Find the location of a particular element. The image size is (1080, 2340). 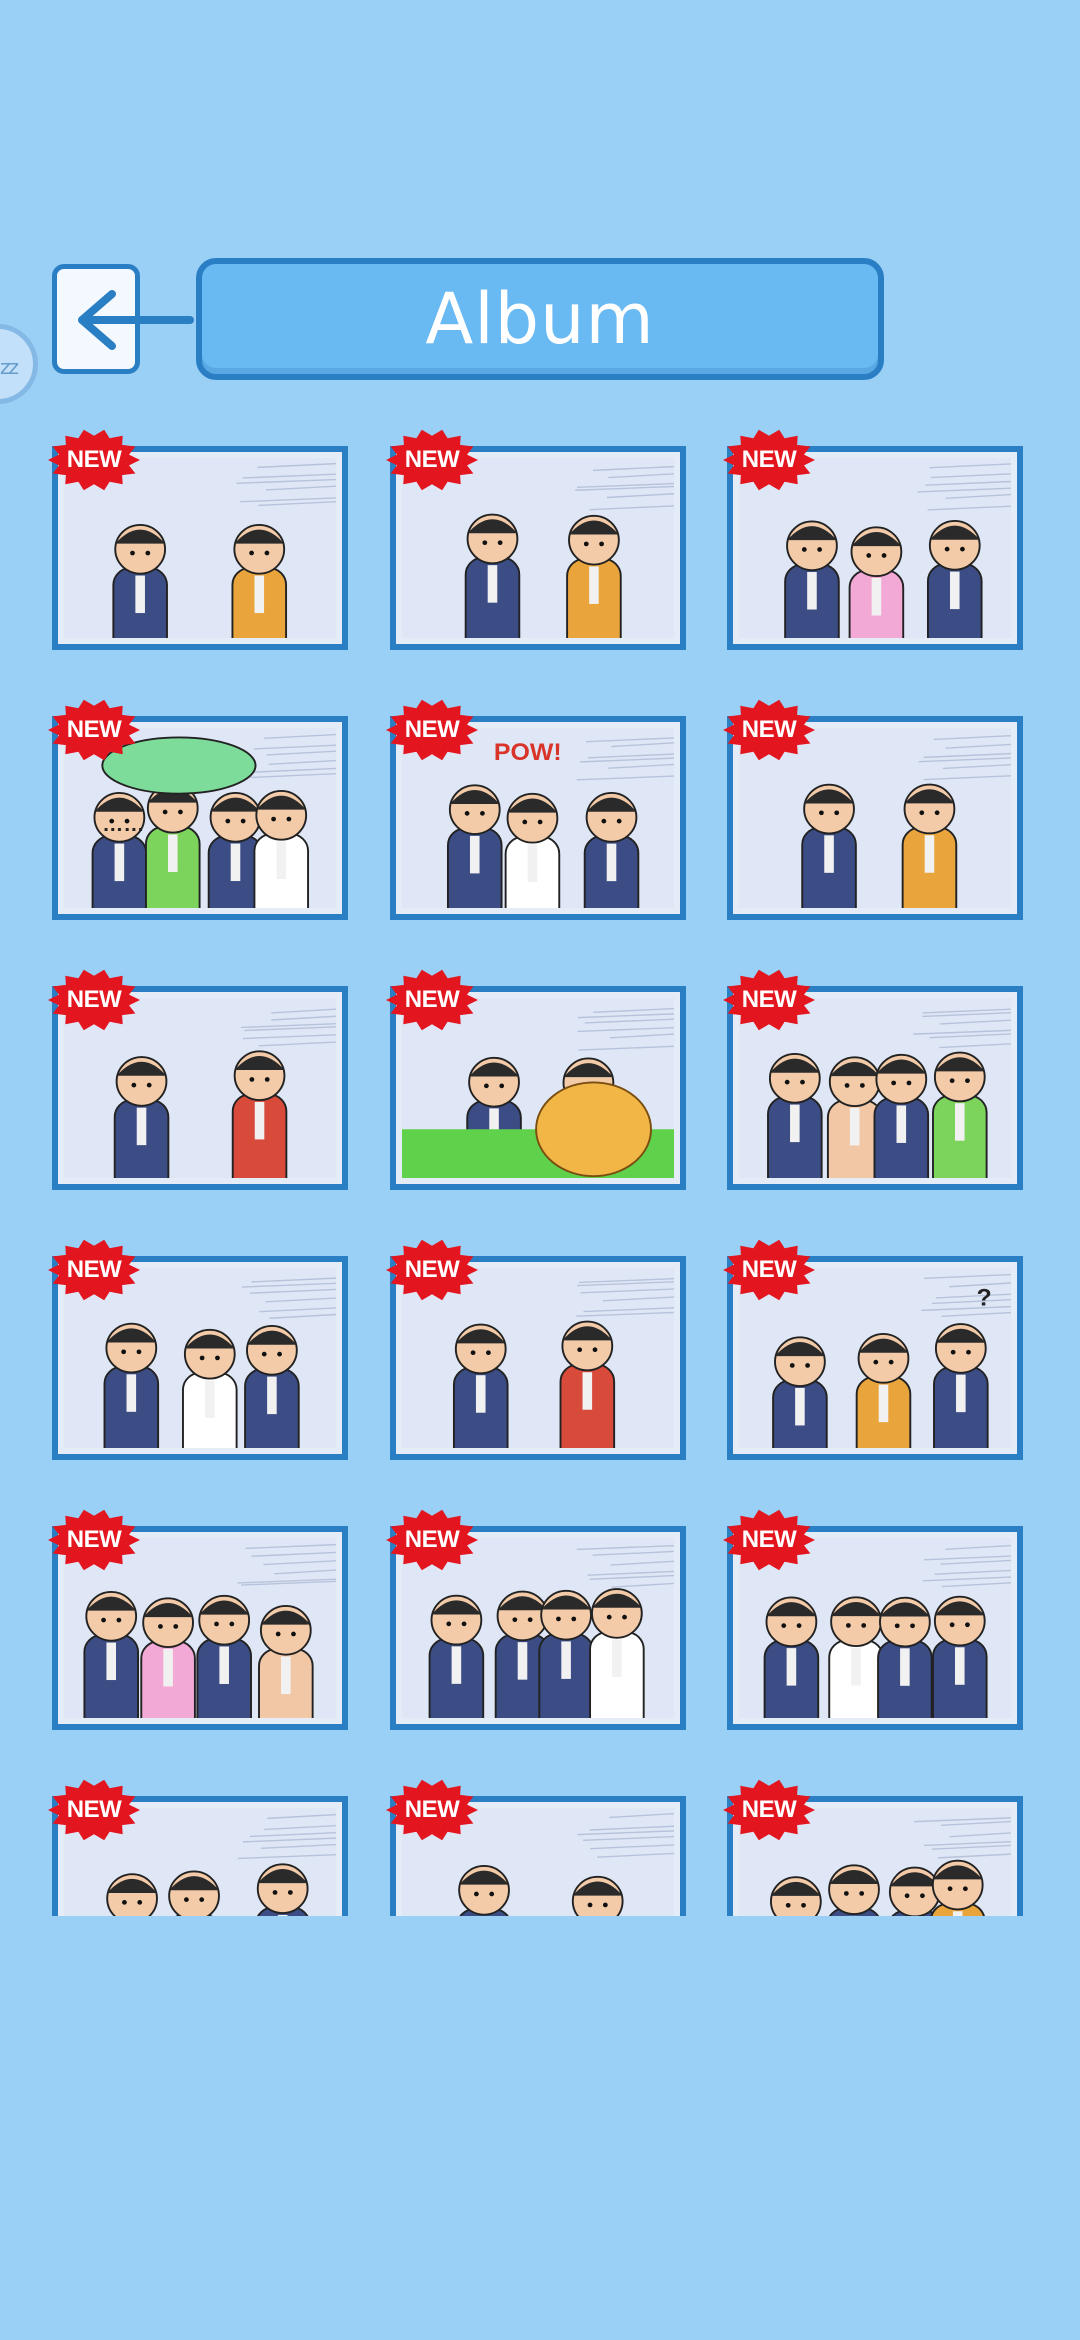

scene-caption: POW! is located at coordinates (528, 752).